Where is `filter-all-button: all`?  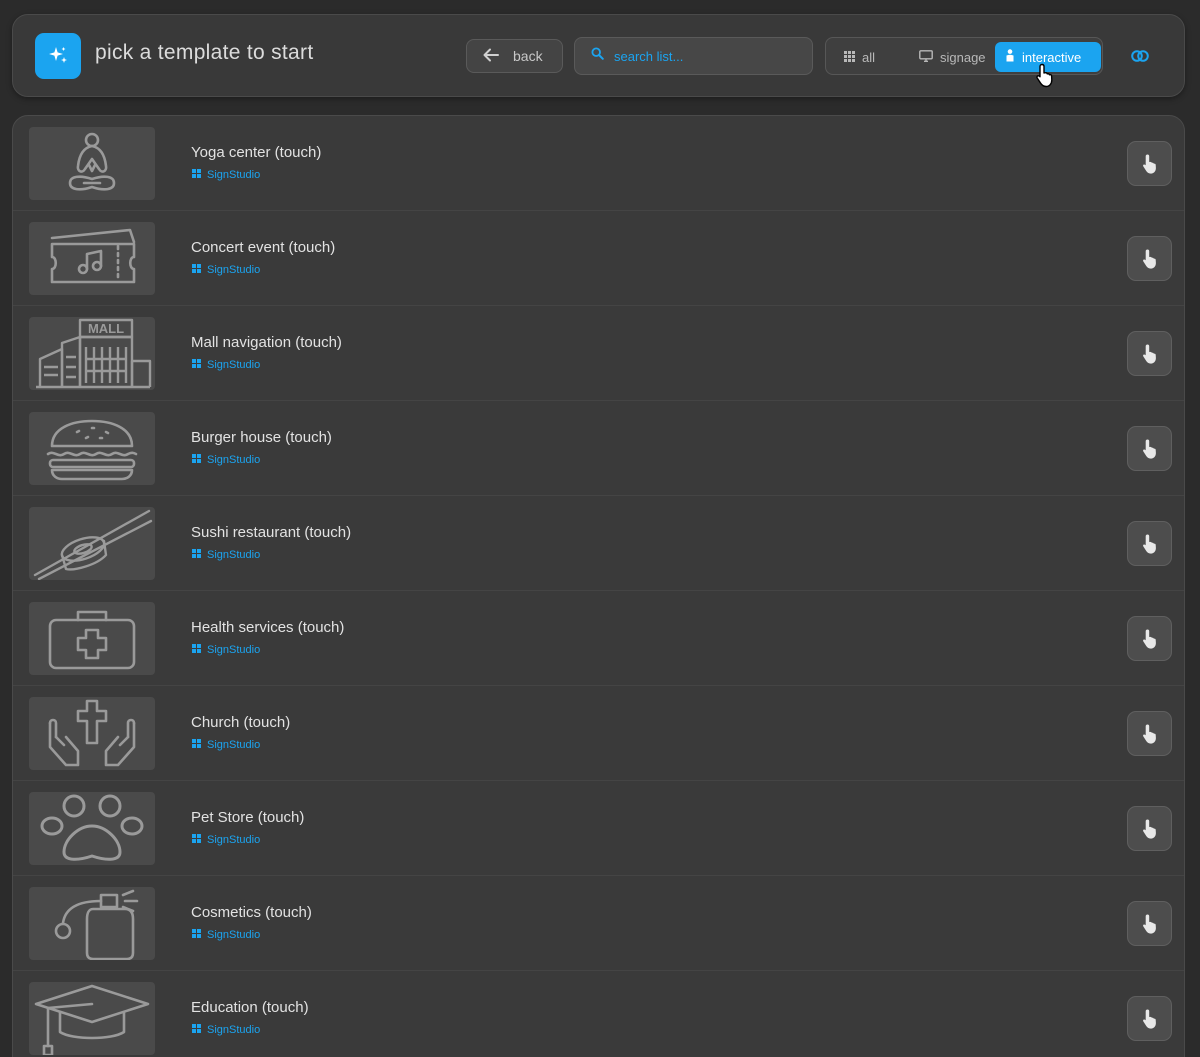
filter-all-button: all is located at coordinates (859, 57).